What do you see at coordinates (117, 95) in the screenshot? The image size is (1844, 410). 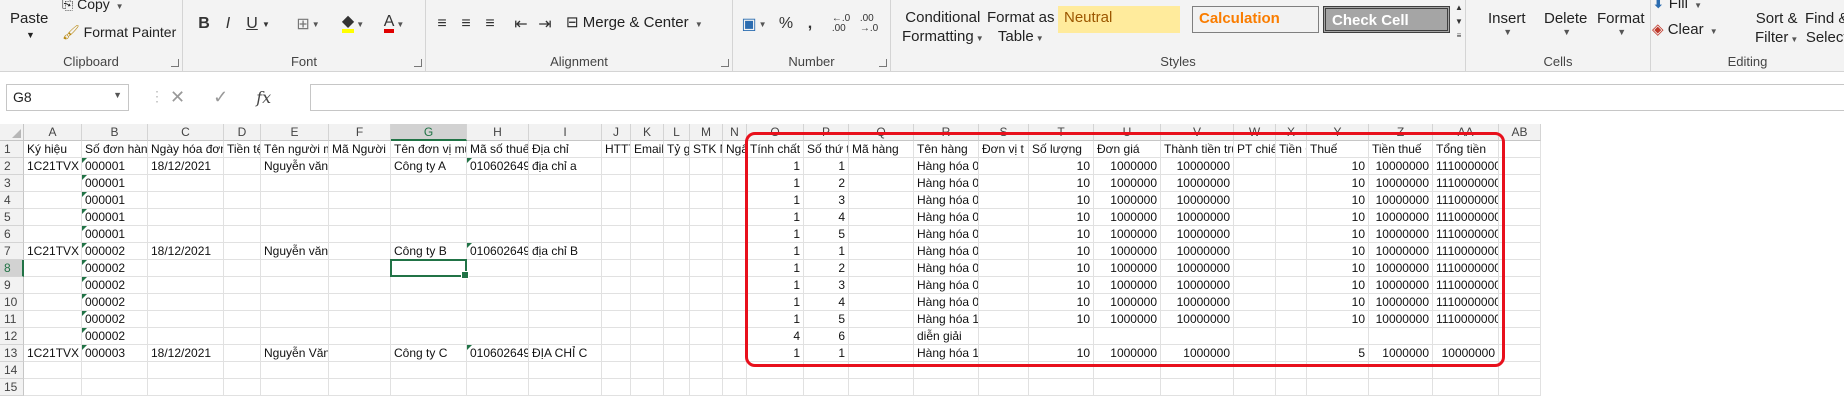 I see `name-box-dropdown-icon: ▼` at bounding box center [117, 95].